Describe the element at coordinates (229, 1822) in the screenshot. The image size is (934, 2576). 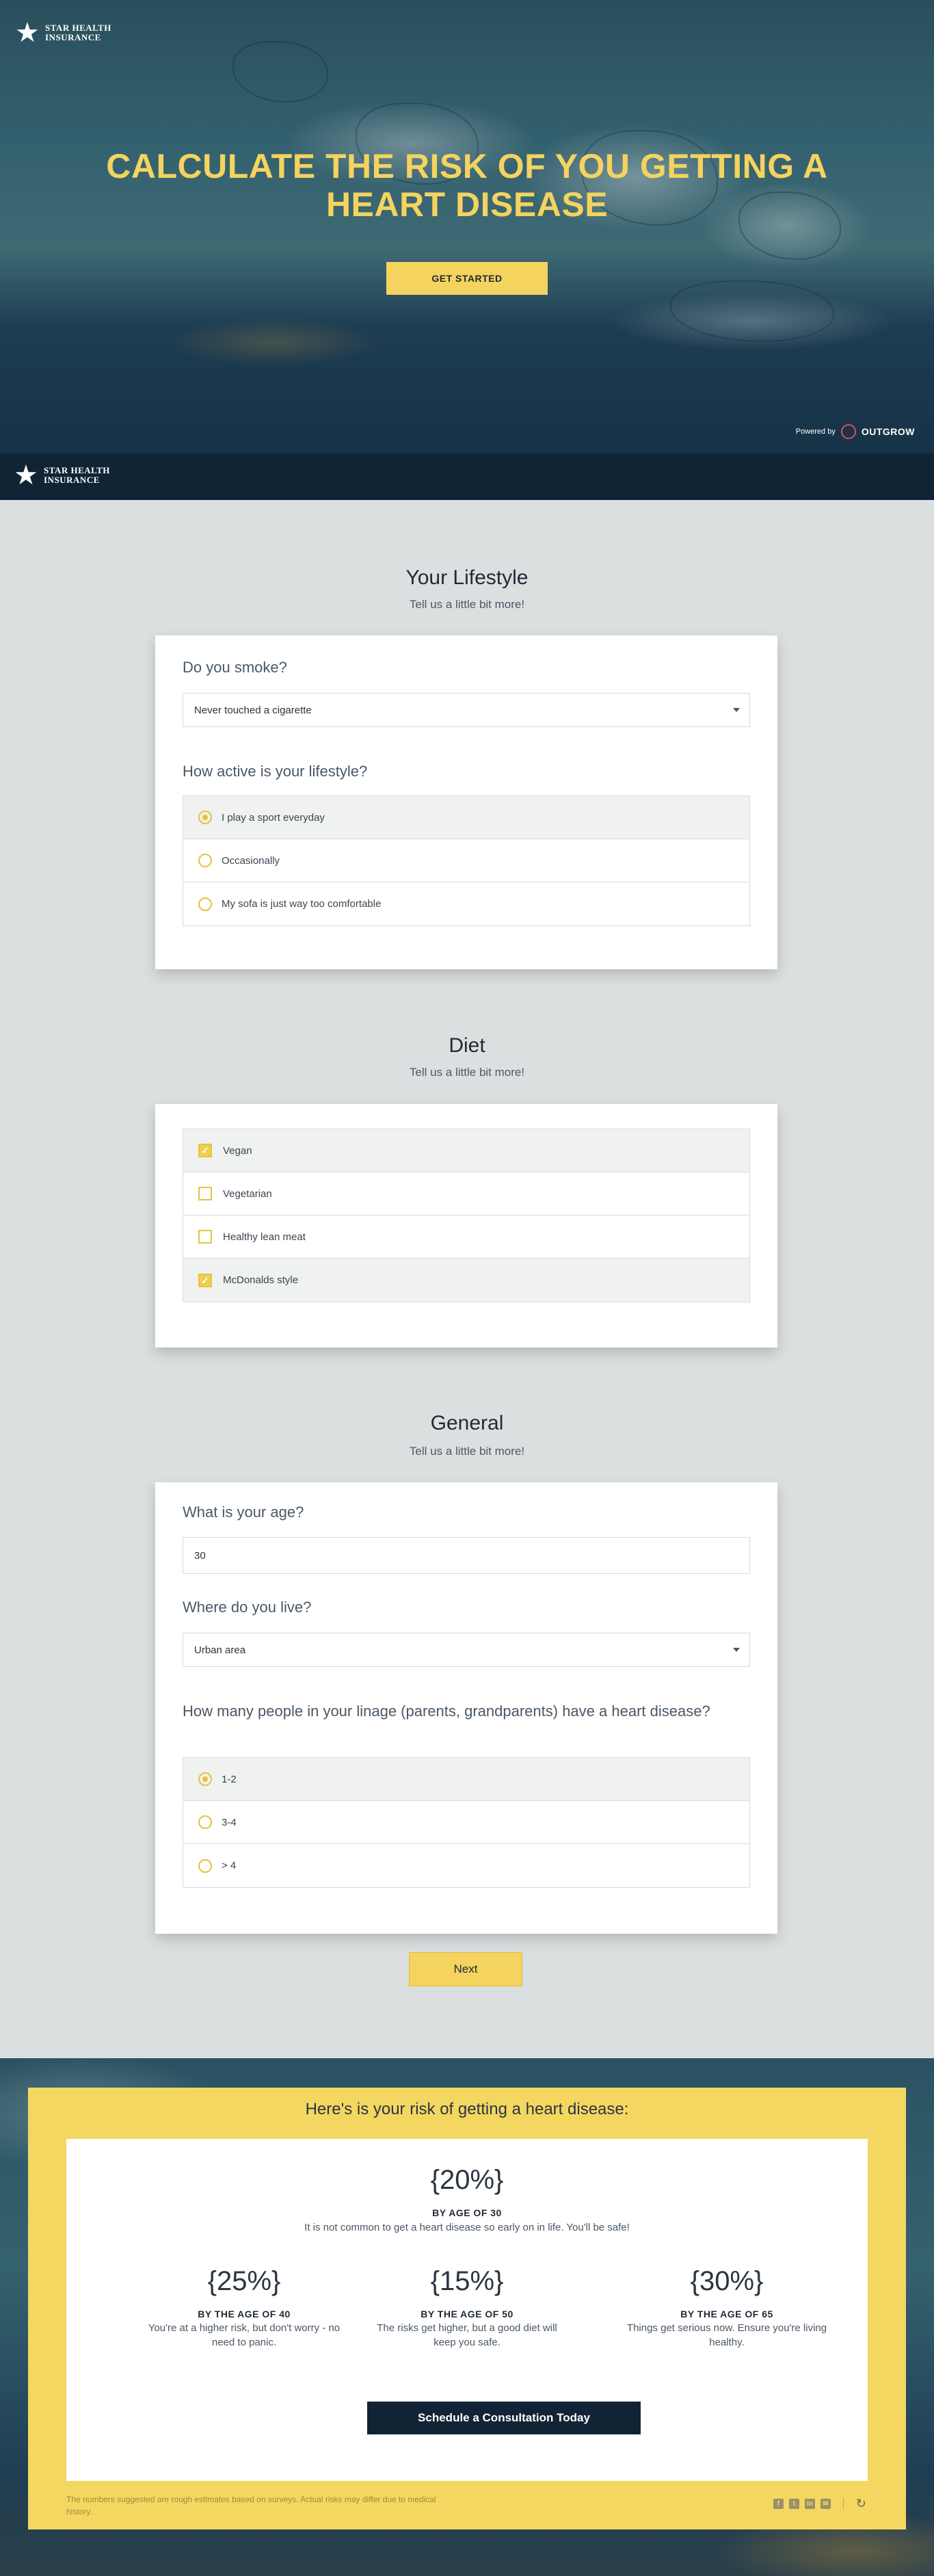
I see `option-label: 3-4` at that location.